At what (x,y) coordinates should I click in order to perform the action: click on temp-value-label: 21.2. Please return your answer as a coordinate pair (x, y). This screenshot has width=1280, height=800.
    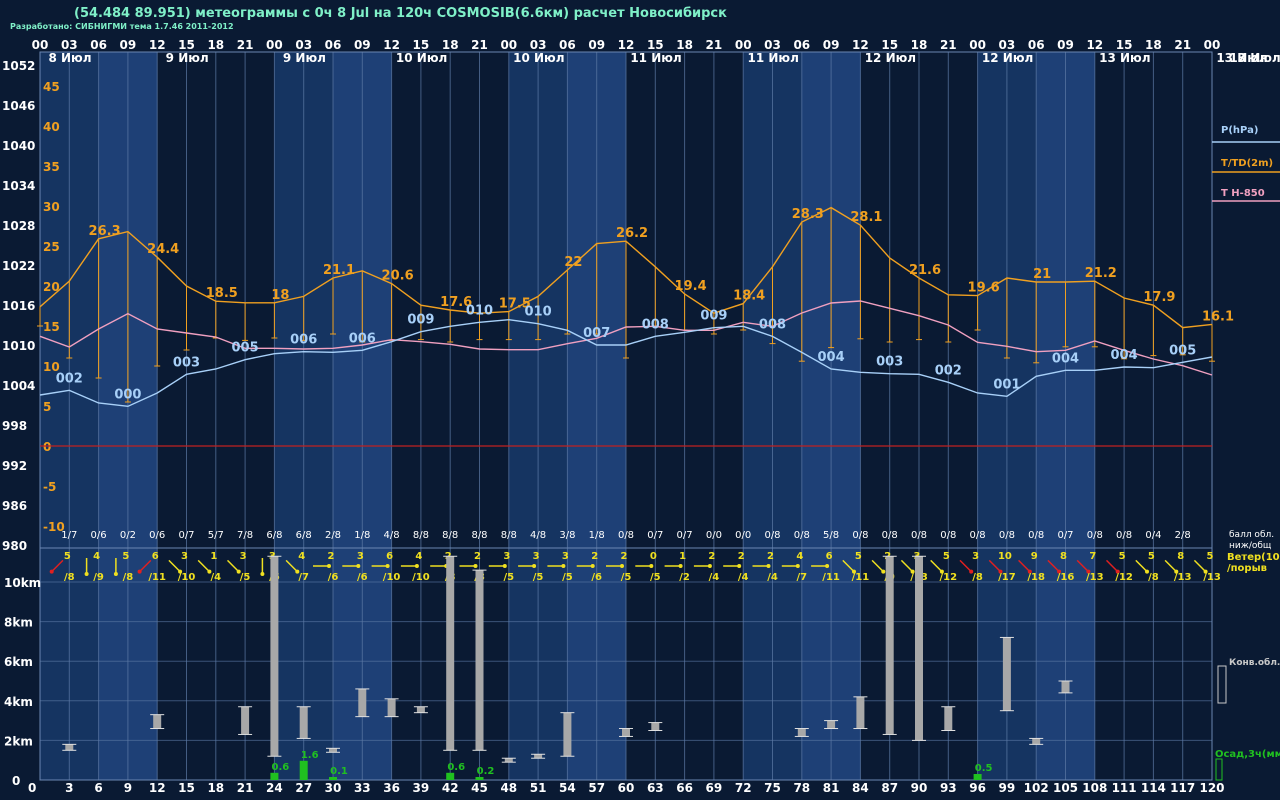
    Looking at the image, I should click on (1101, 273).